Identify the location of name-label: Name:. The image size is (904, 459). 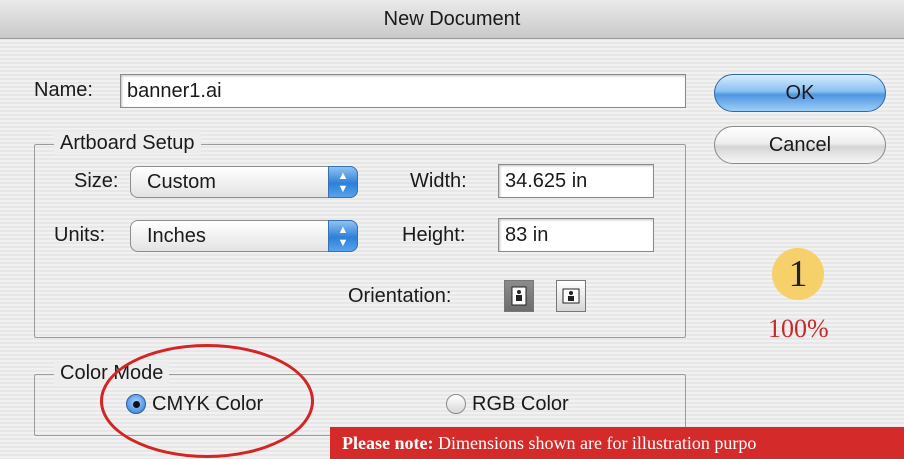
(63, 90).